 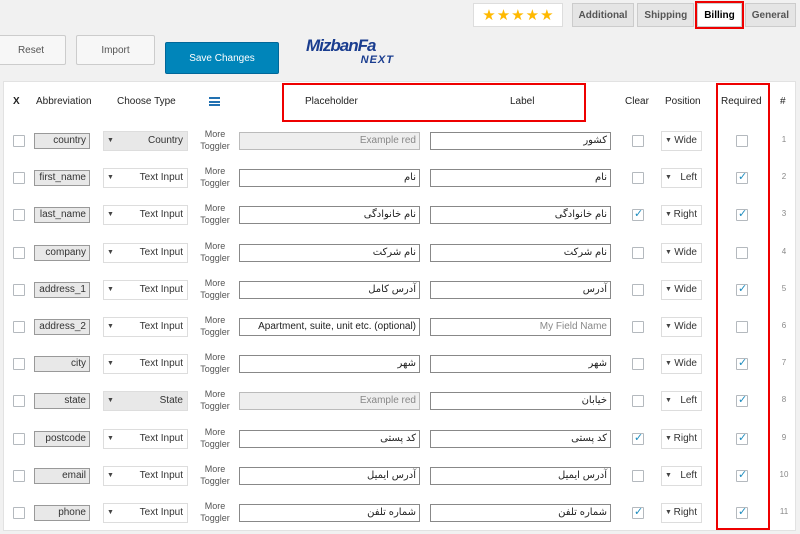 I want to click on import-button: Import, so click(x=115, y=50).